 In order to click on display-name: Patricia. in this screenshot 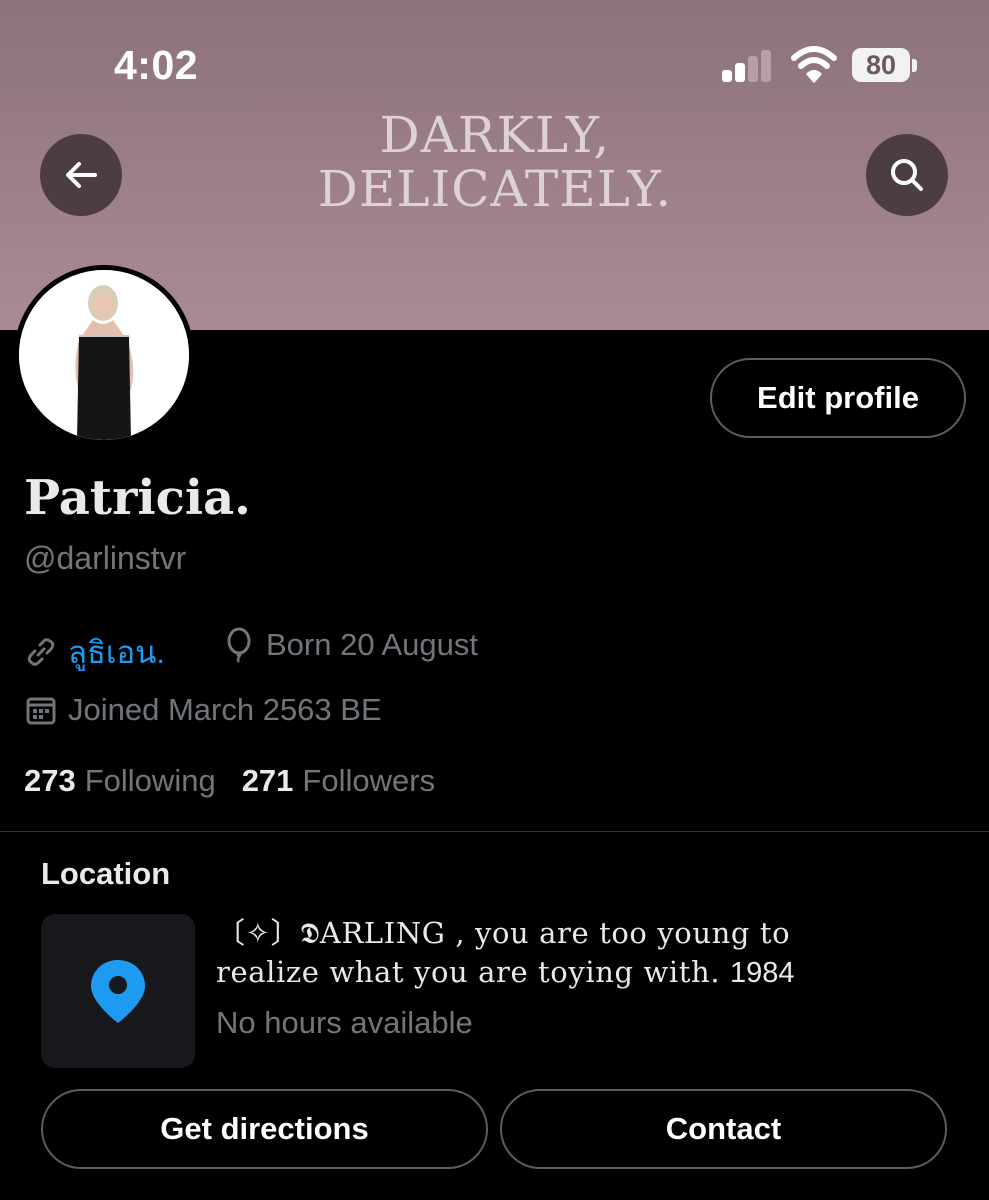, I will do `click(137, 498)`.